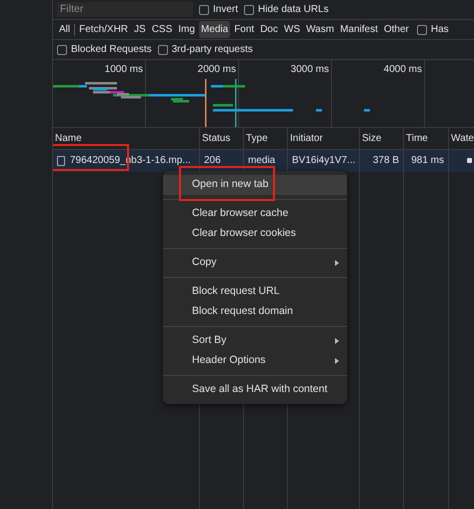  Describe the element at coordinates (140, 29) in the screenshot. I see `type-filter-tab: JS` at that location.